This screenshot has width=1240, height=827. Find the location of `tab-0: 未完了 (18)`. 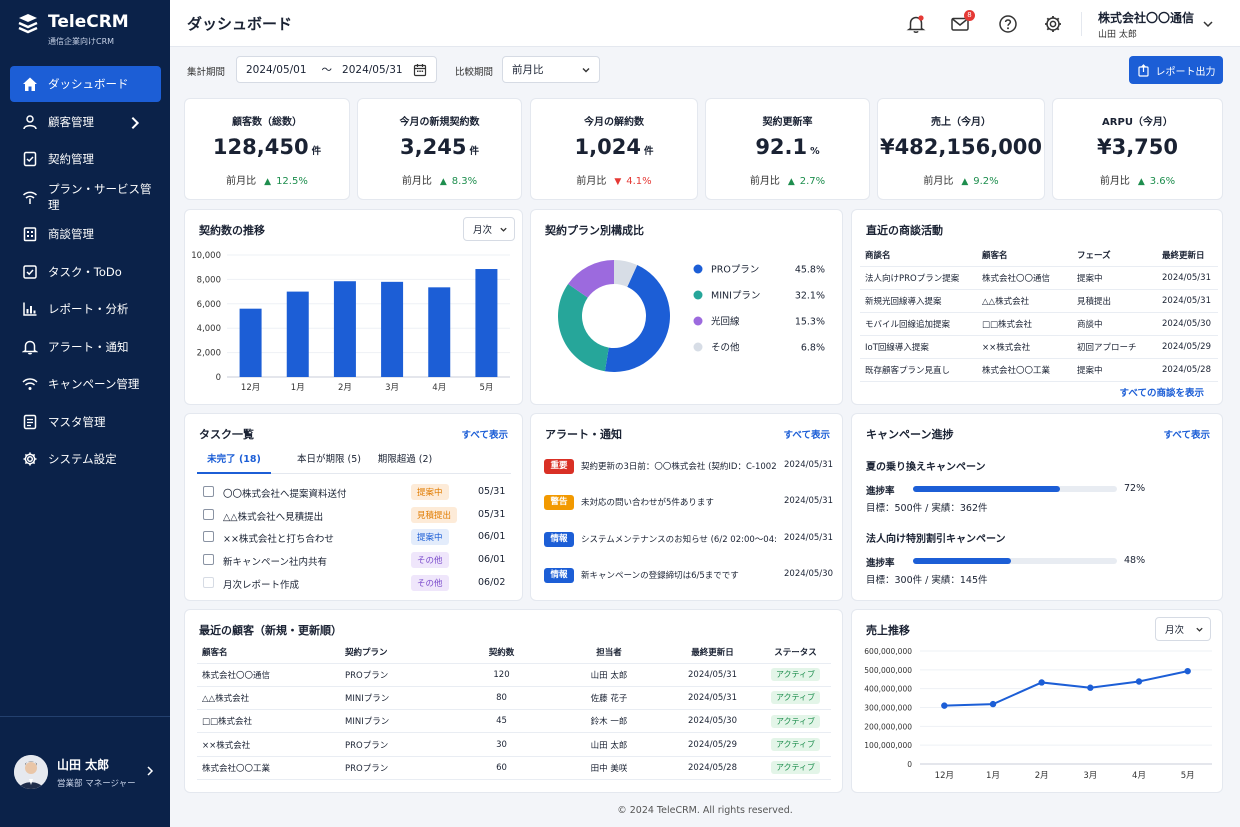

tab-0: 未完了 (18) is located at coordinates (234, 462).